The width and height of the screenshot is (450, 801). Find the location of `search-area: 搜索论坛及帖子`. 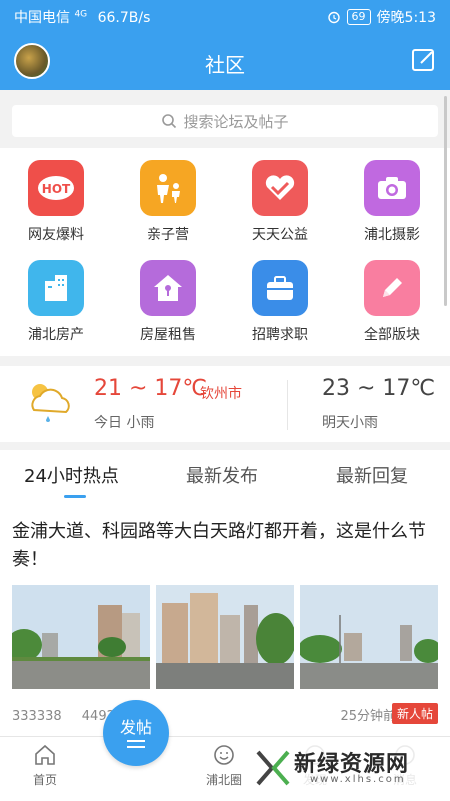

search-area: 搜索论坛及帖子 is located at coordinates (225, 119).